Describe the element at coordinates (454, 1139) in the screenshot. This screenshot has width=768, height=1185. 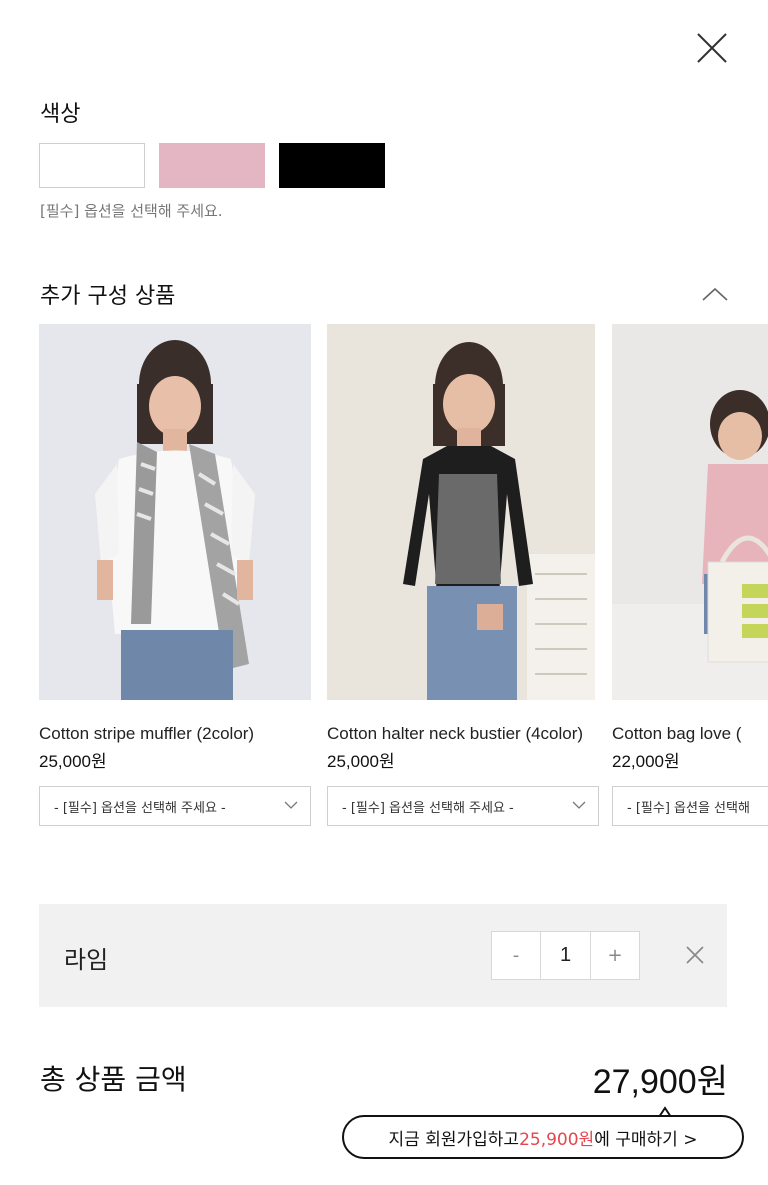
I see `promo-prefix: 지금 회원가입하고` at that location.